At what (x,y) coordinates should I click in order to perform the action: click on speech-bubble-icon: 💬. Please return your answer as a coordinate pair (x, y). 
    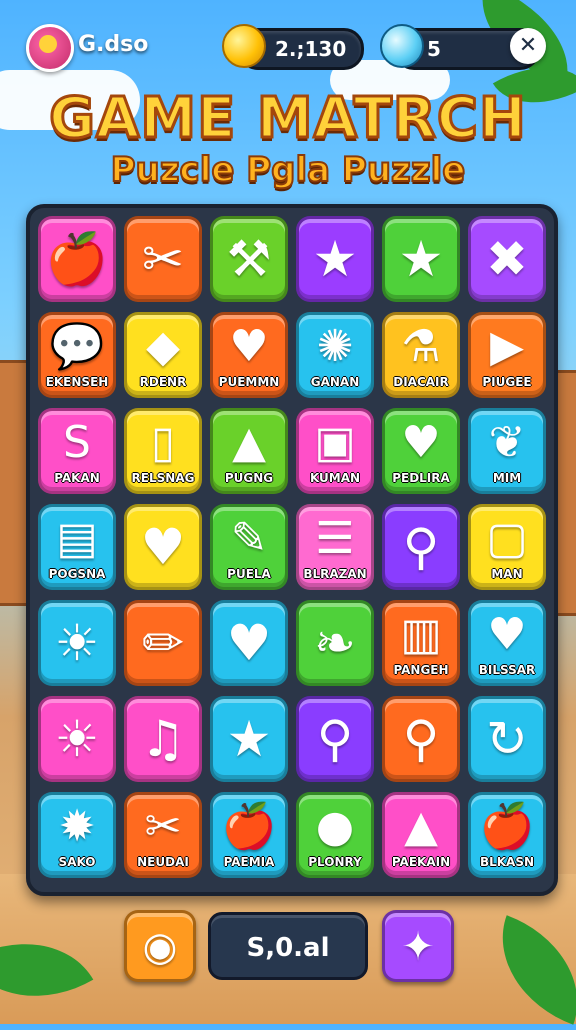
    Looking at the image, I should click on (77, 346).